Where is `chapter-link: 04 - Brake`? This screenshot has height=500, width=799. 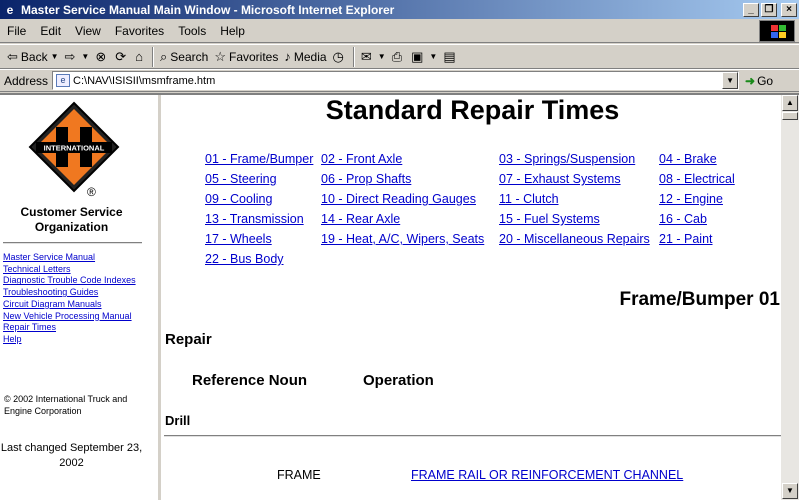
chapter-link: 04 - Brake is located at coordinates (688, 159).